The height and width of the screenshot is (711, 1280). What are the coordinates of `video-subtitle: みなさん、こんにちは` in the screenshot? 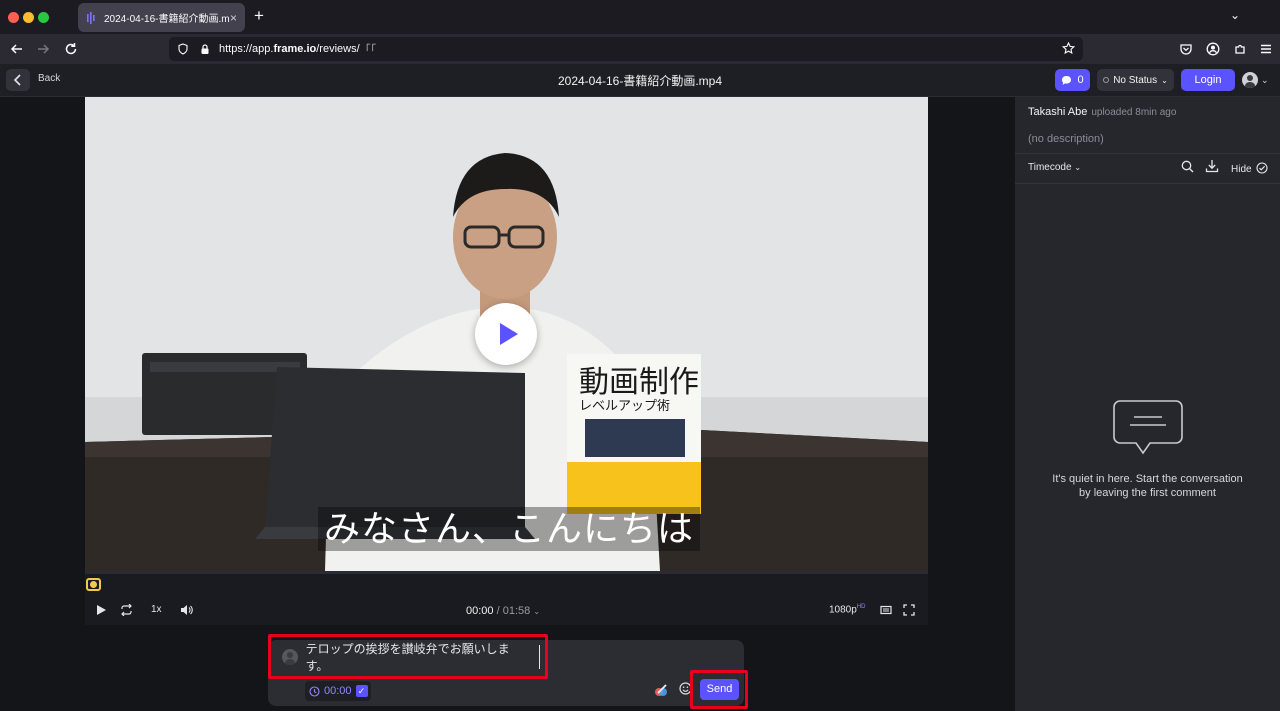 It's located at (509, 529).